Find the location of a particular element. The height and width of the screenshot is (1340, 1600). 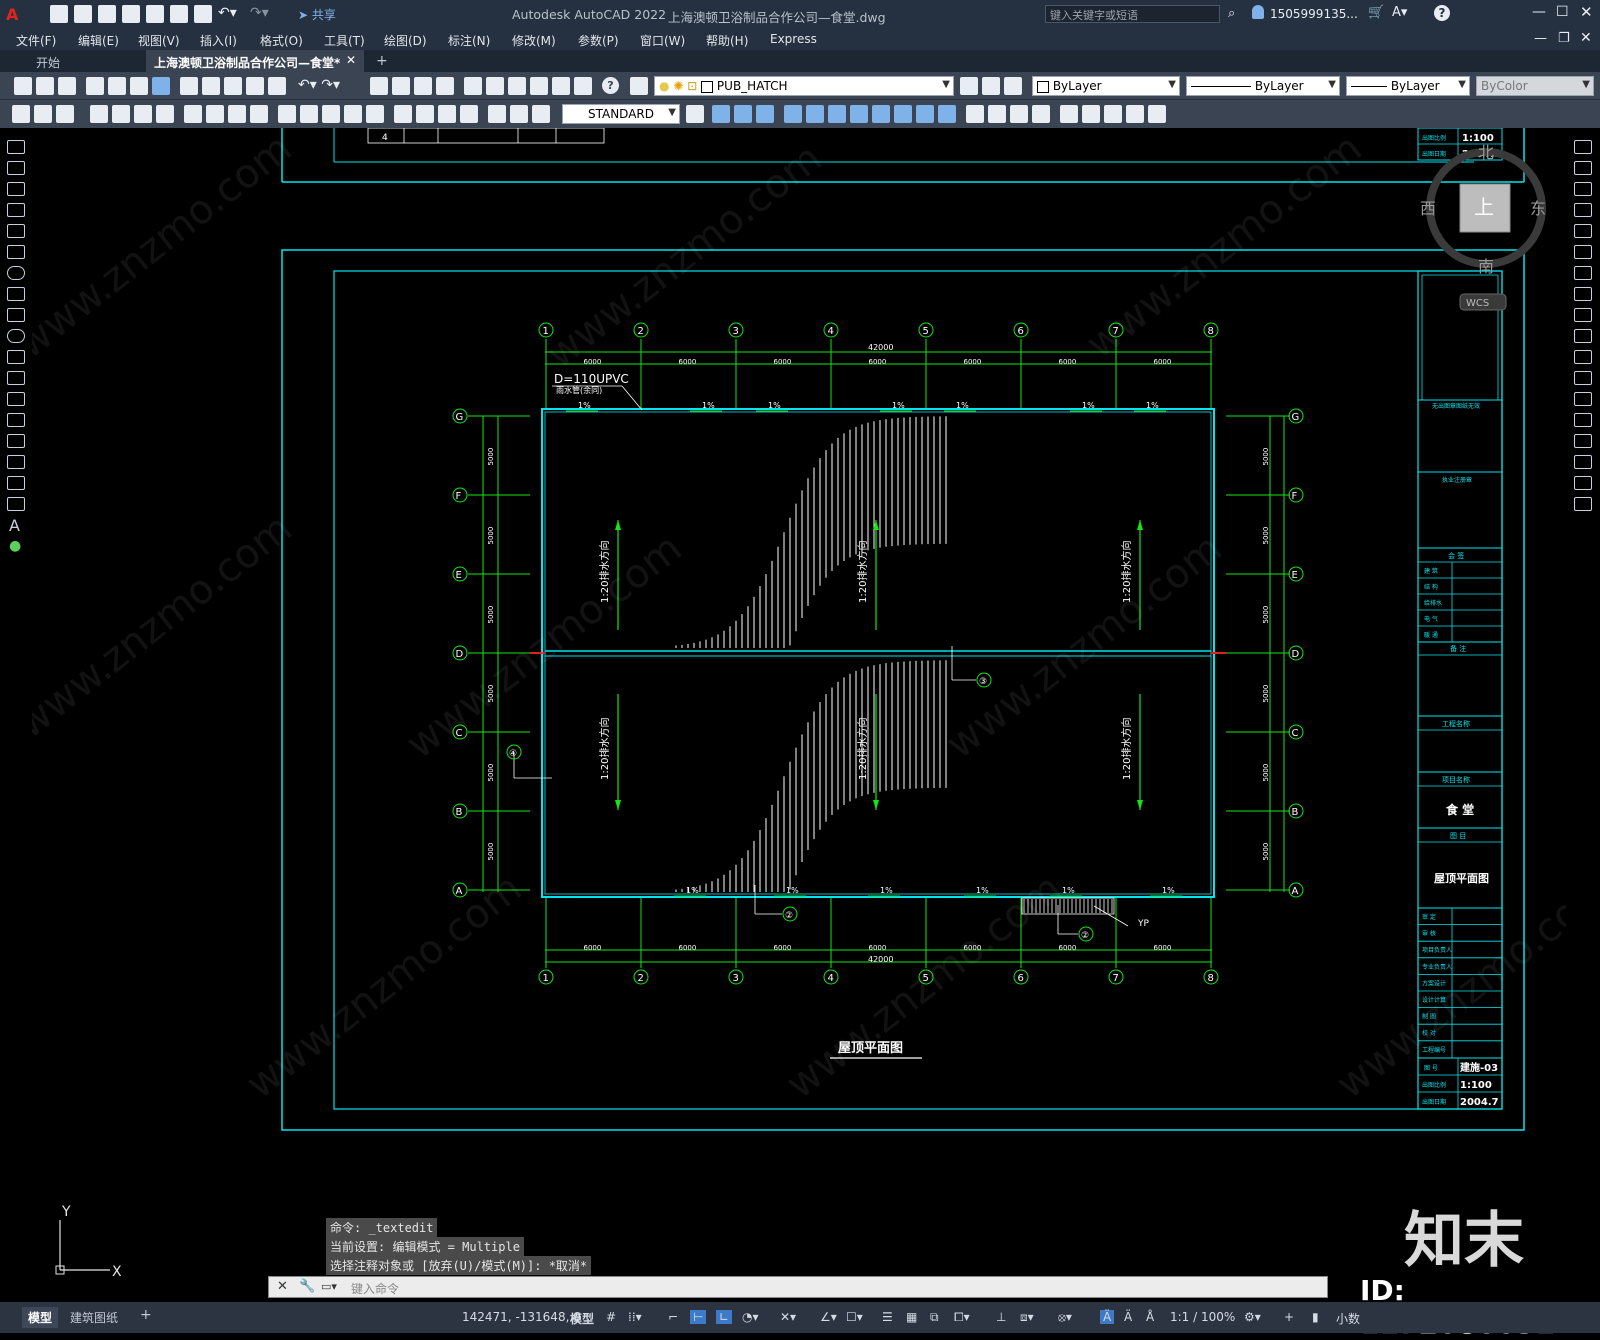

designcenter-icon is located at coordinates (495, 86).